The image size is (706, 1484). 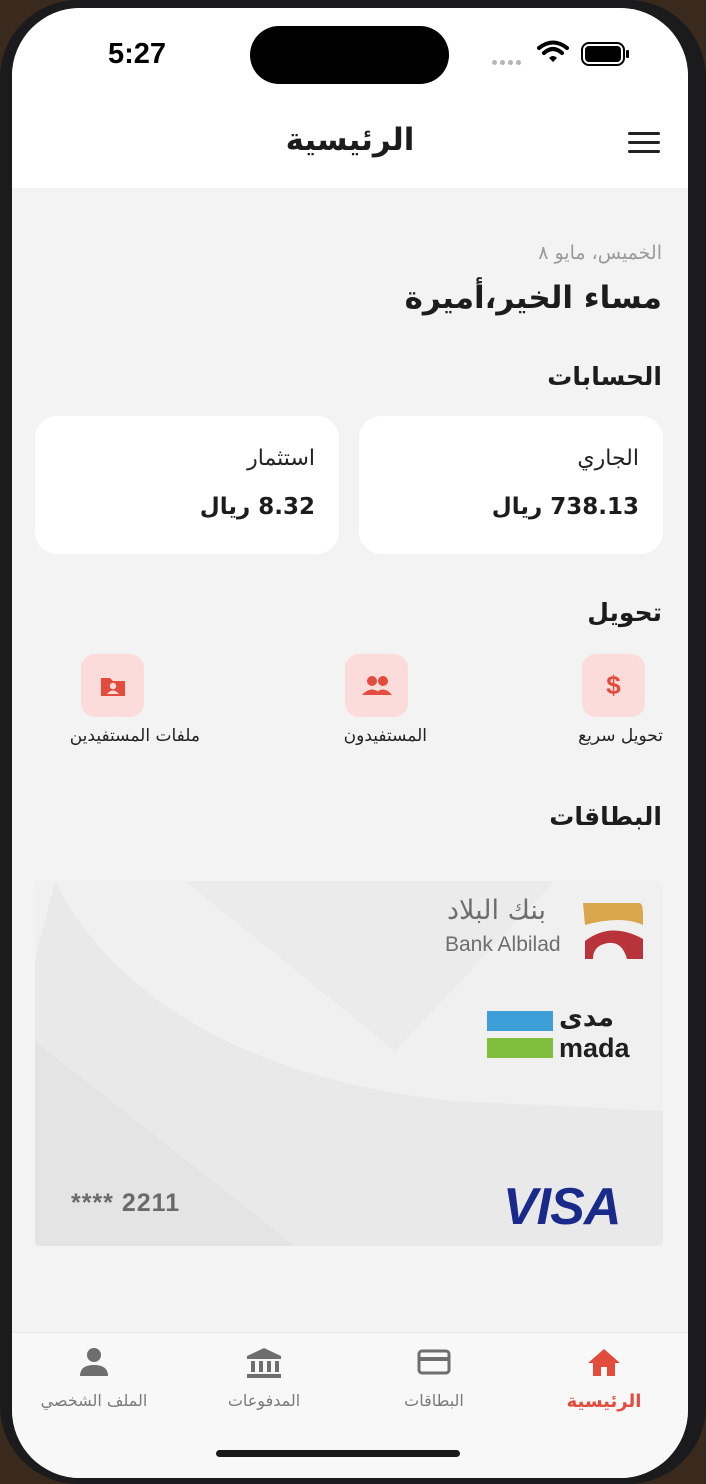 I want to click on beneficiaries-button: المستفيدون, so click(x=377, y=704).